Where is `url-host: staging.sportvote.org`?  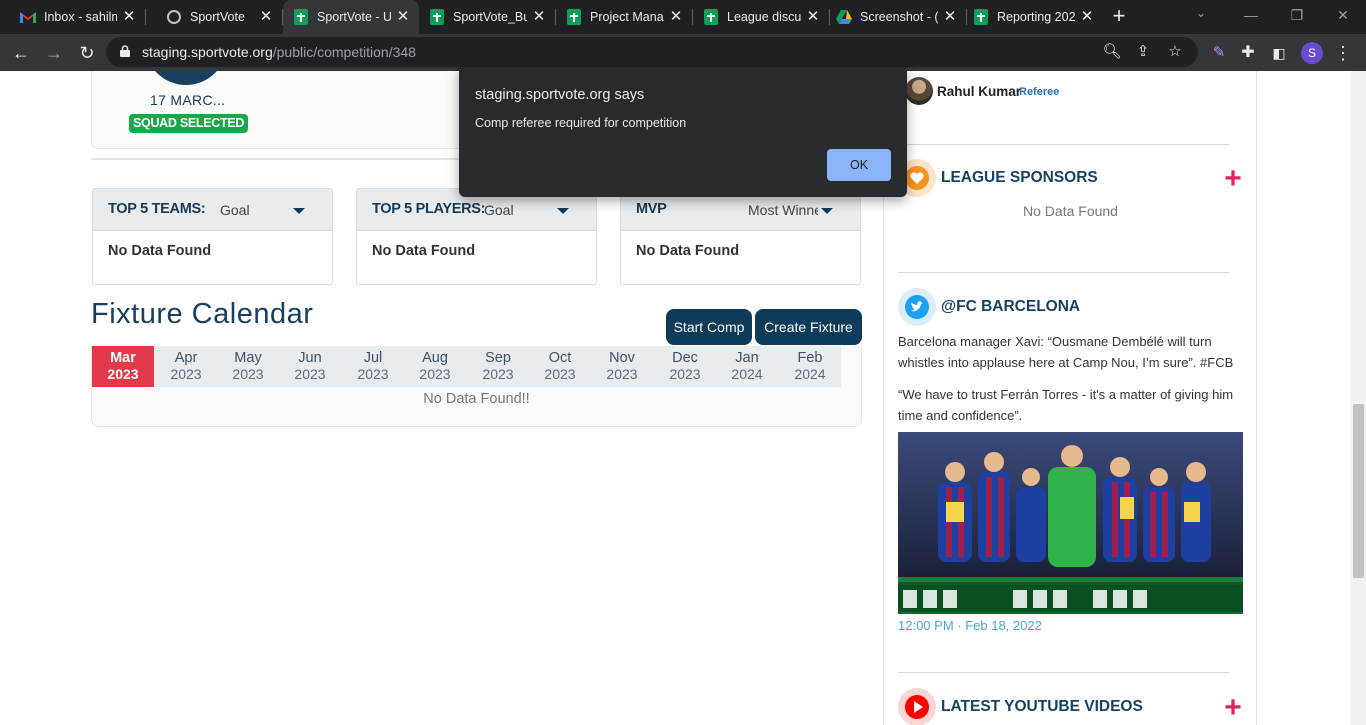 url-host: staging.sportvote.org is located at coordinates (207, 52).